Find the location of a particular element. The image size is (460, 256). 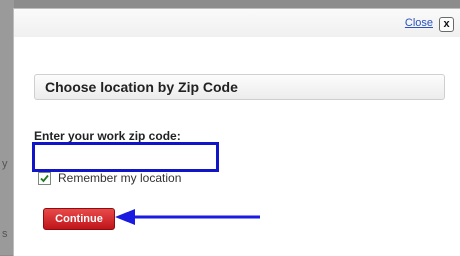

dialog-titlebar: Close x is located at coordinates (237, 23).